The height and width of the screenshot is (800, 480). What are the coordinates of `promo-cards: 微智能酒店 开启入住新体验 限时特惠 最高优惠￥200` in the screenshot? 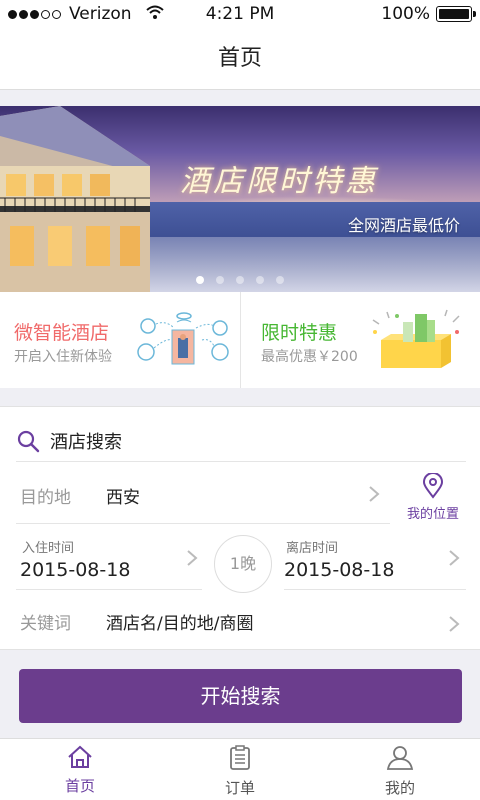 It's located at (240, 340).